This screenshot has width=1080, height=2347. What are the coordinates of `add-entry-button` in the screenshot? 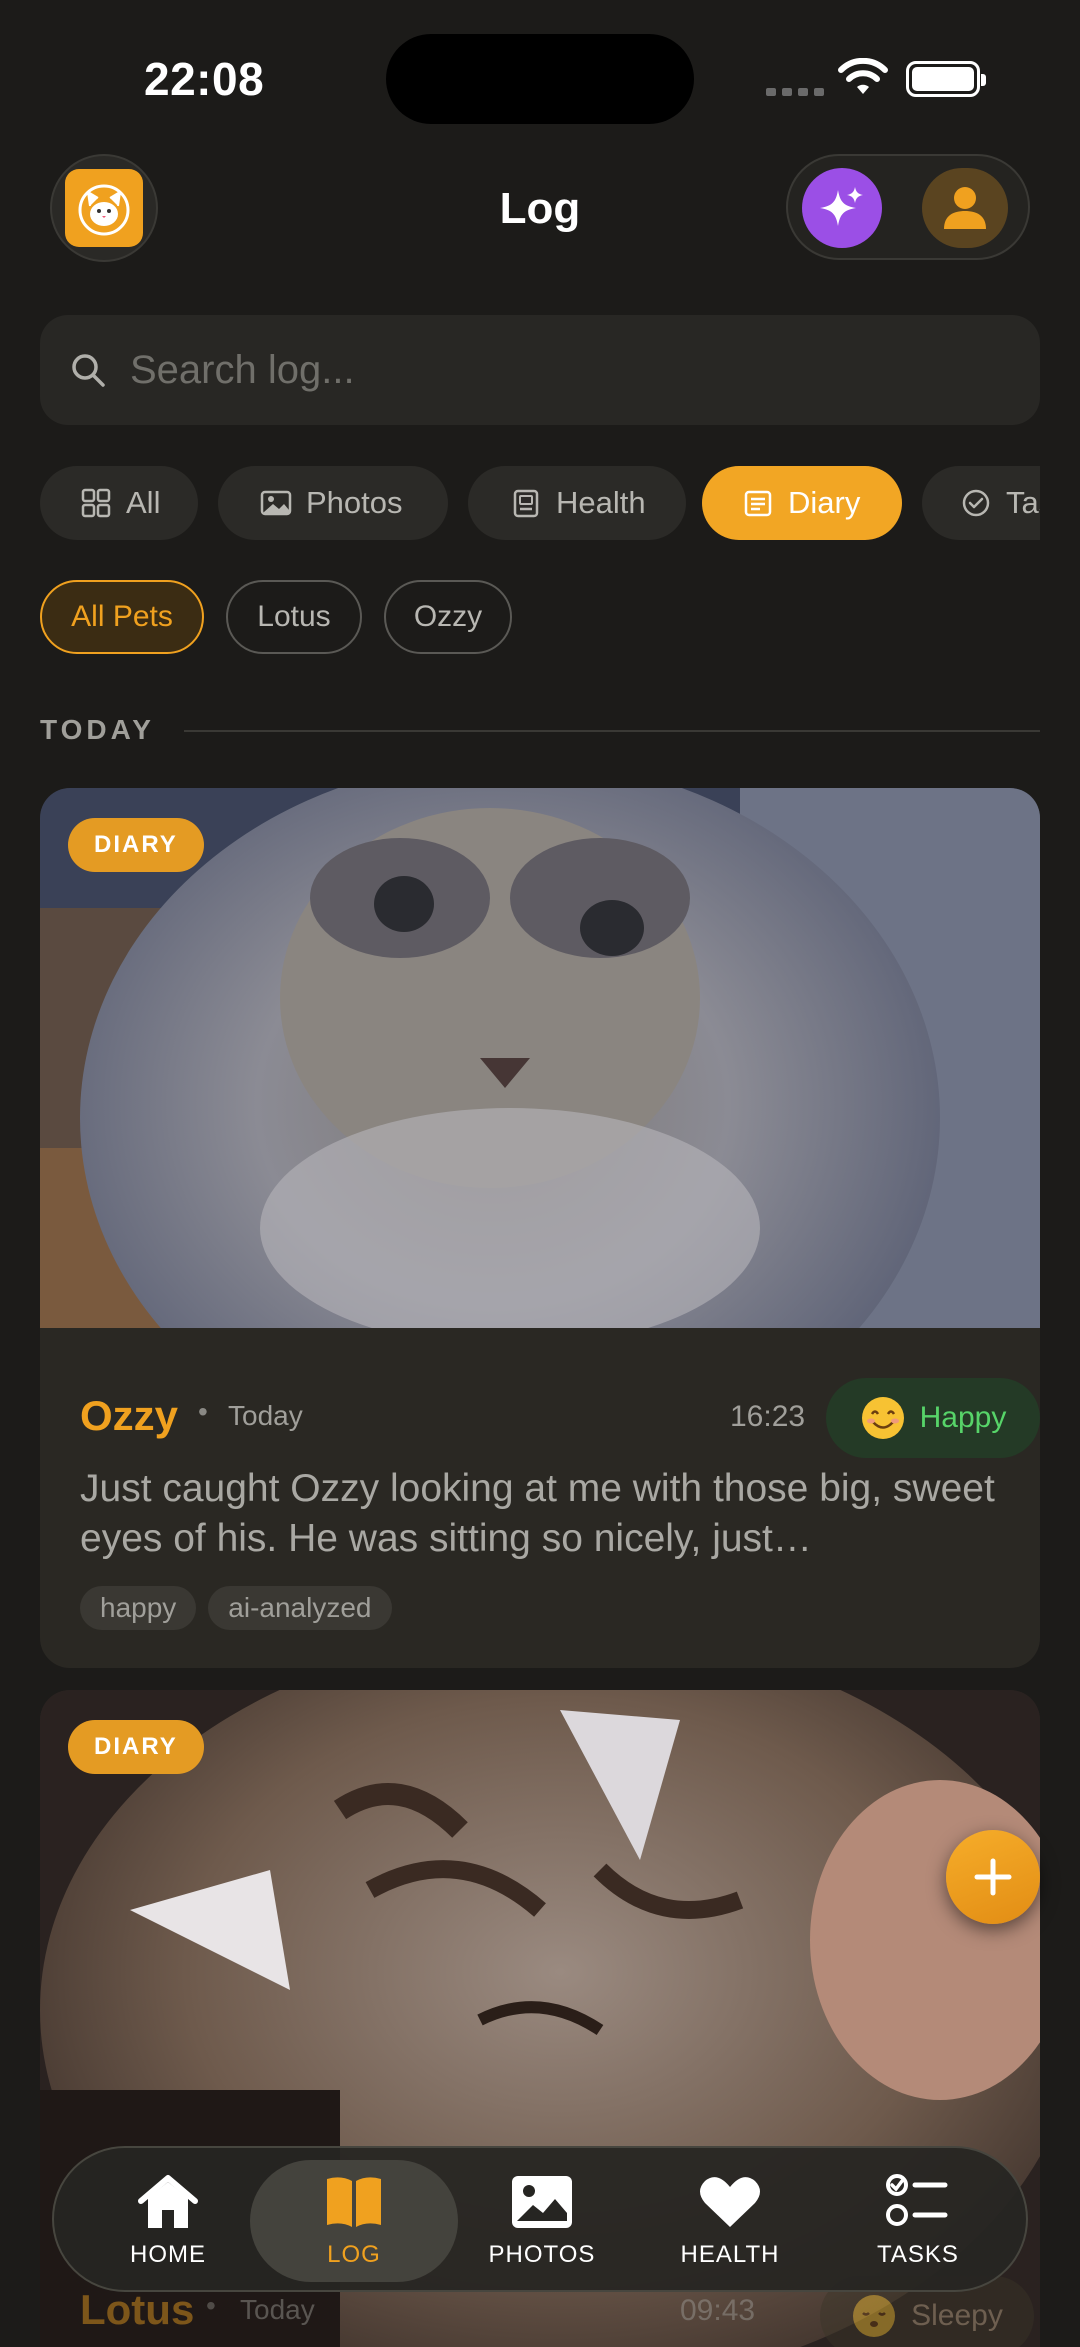 It's located at (993, 1877).